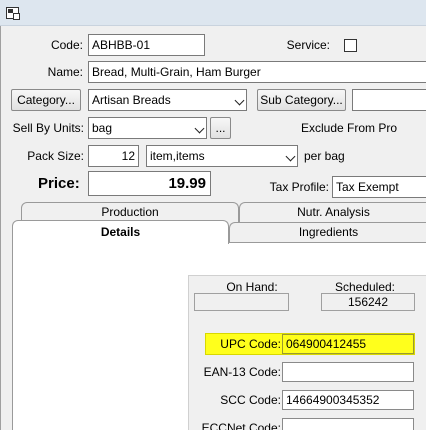 The image size is (426, 430). What do you see at coordinates (257, 72) in the screenshot?
I see `name-input: Bread, Multi-Grain, Ham Burger` at bounding box center [257, 72].